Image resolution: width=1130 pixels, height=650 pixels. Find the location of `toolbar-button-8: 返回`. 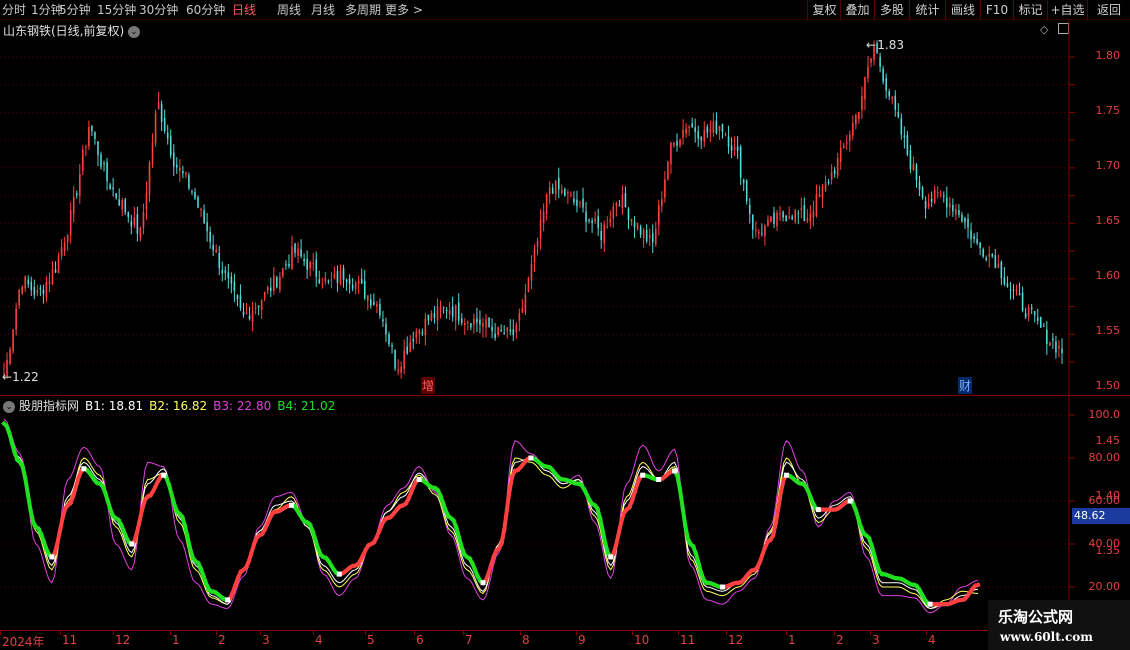

toolbar-button-8: 返回 is located at coordinates (1108, 10).